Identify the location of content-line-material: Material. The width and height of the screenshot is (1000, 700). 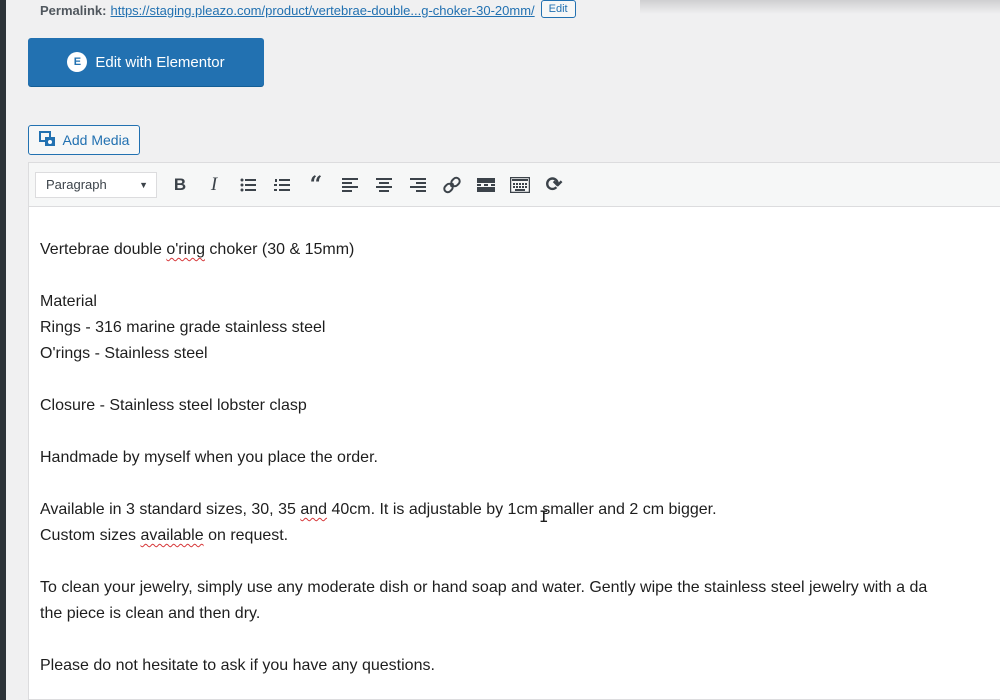
(68, 301).